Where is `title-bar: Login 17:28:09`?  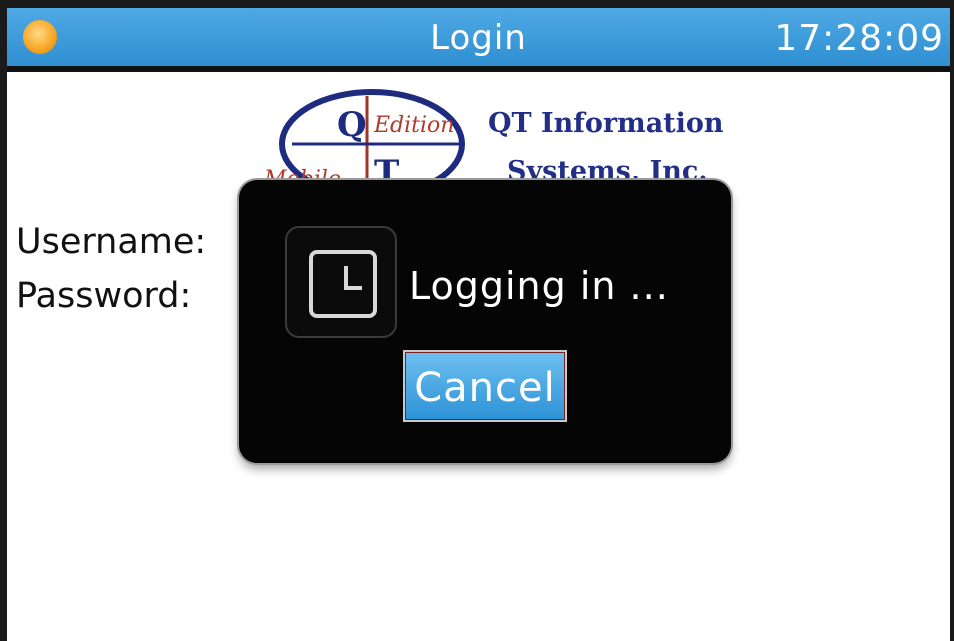
title-bar: Login 17:28:09 is located at coordinates (478, 40).